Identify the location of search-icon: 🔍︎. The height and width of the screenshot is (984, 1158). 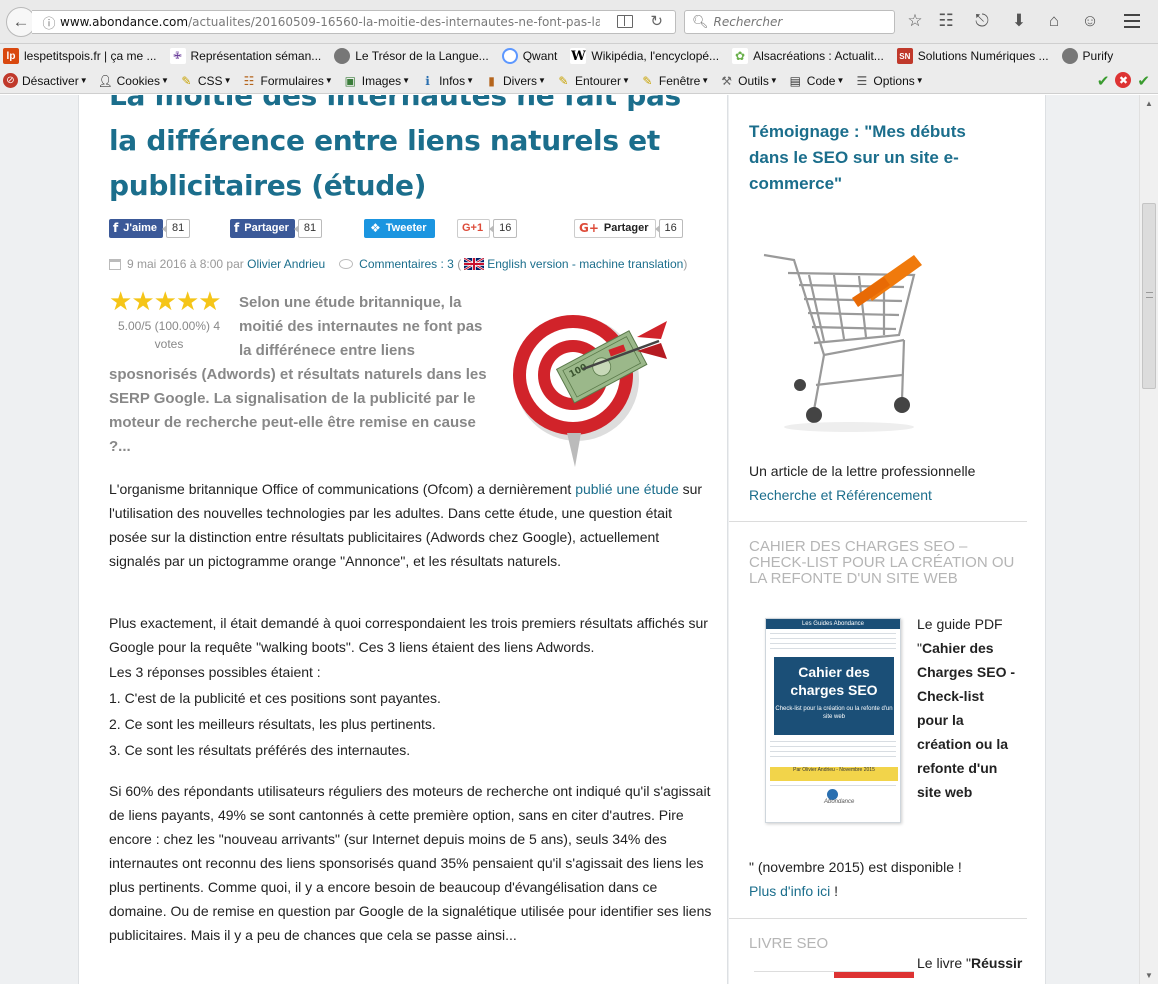
(700, 21).